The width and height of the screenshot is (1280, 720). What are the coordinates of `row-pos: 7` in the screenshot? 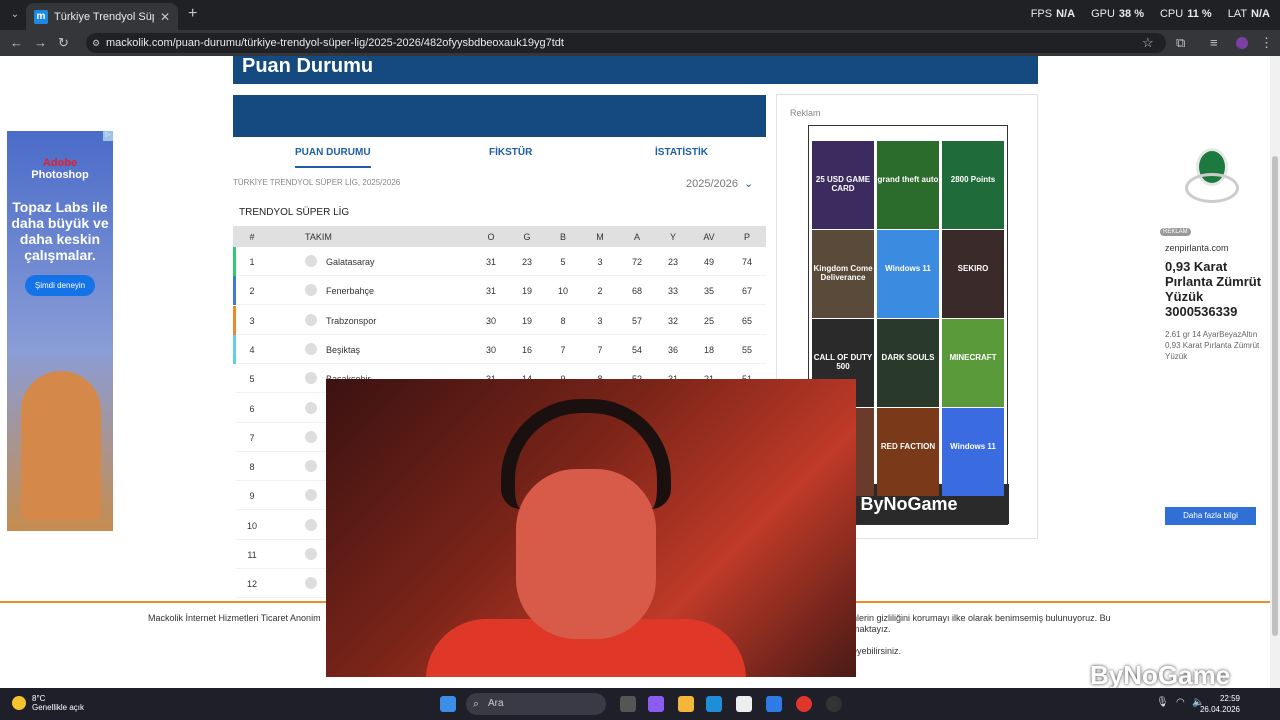 It's located at (252, 437).